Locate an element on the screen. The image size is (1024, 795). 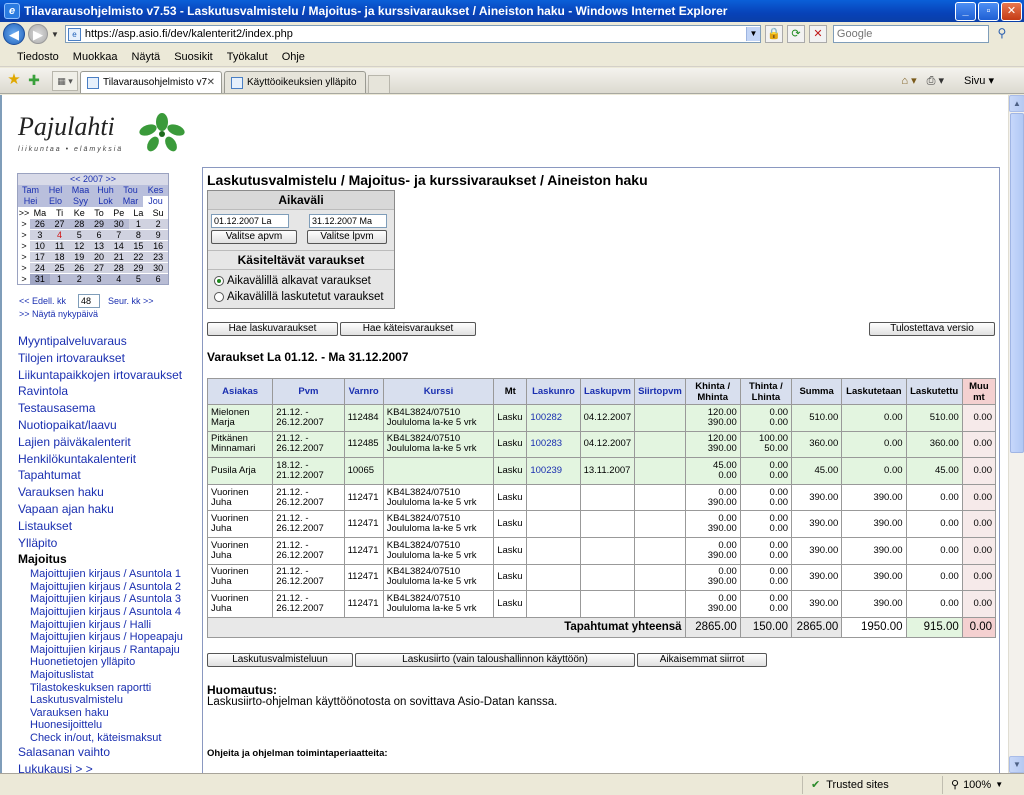
month-hei: Hei is located at coordinates (30, 201).